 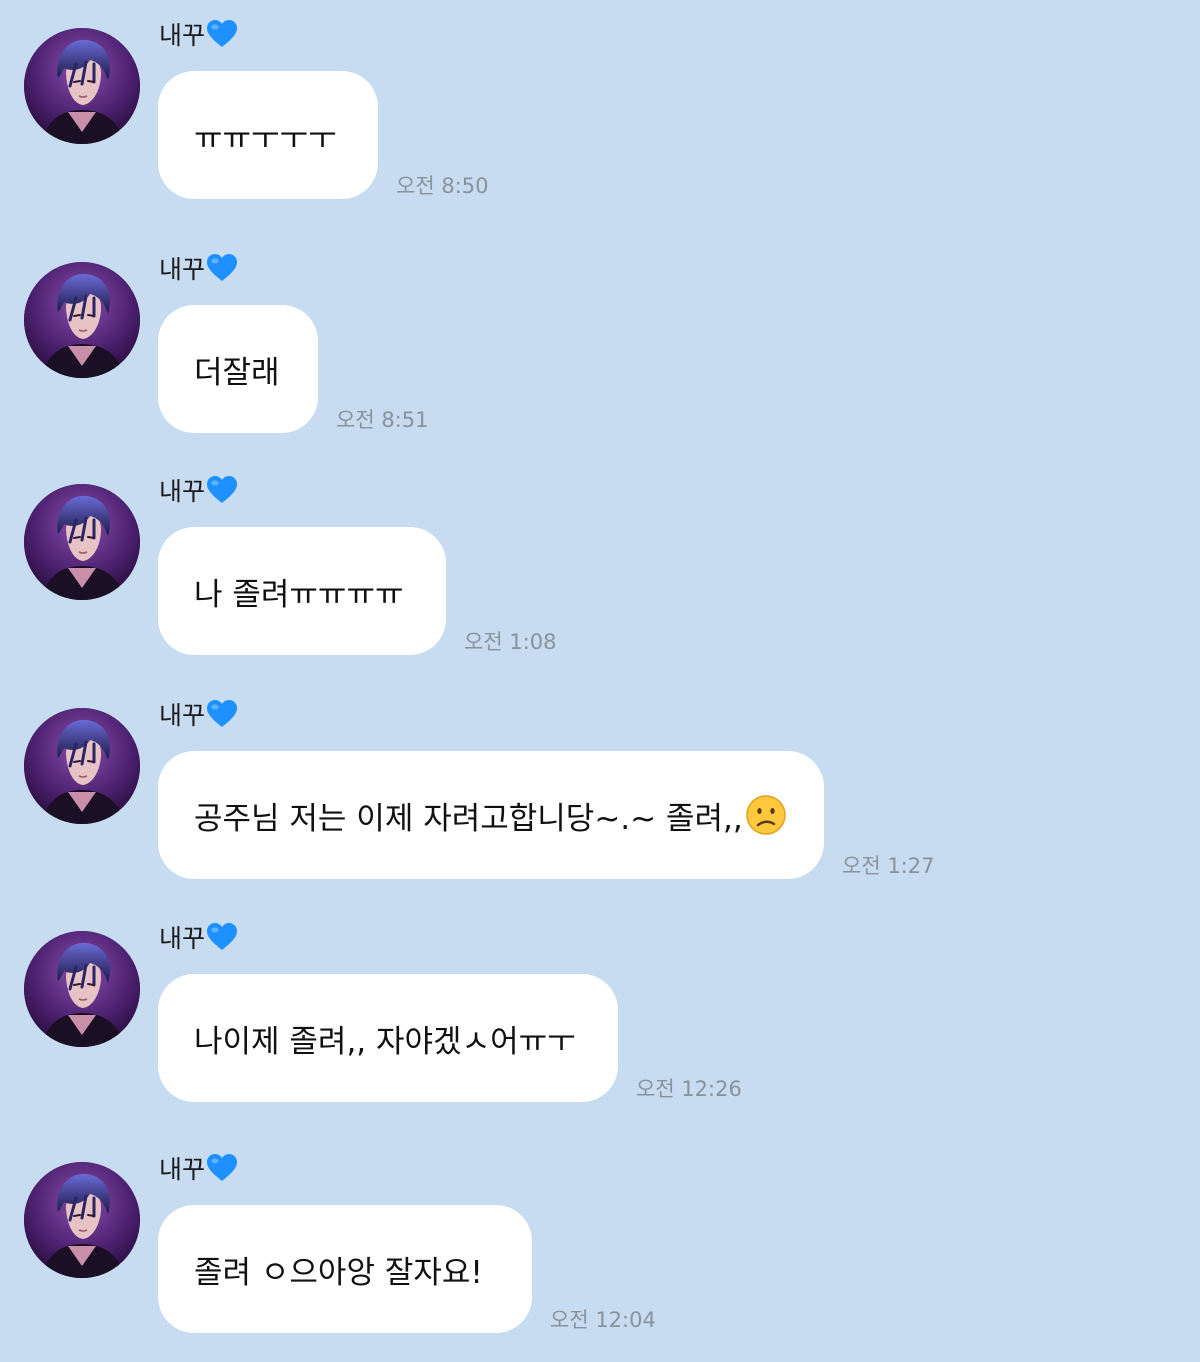 What do you see at coordinates (338, 1272) in the screenshot?
I see `message-text: 졸려 ㅇ으아앙 잘자요!` at bounding box center [338, 1272].